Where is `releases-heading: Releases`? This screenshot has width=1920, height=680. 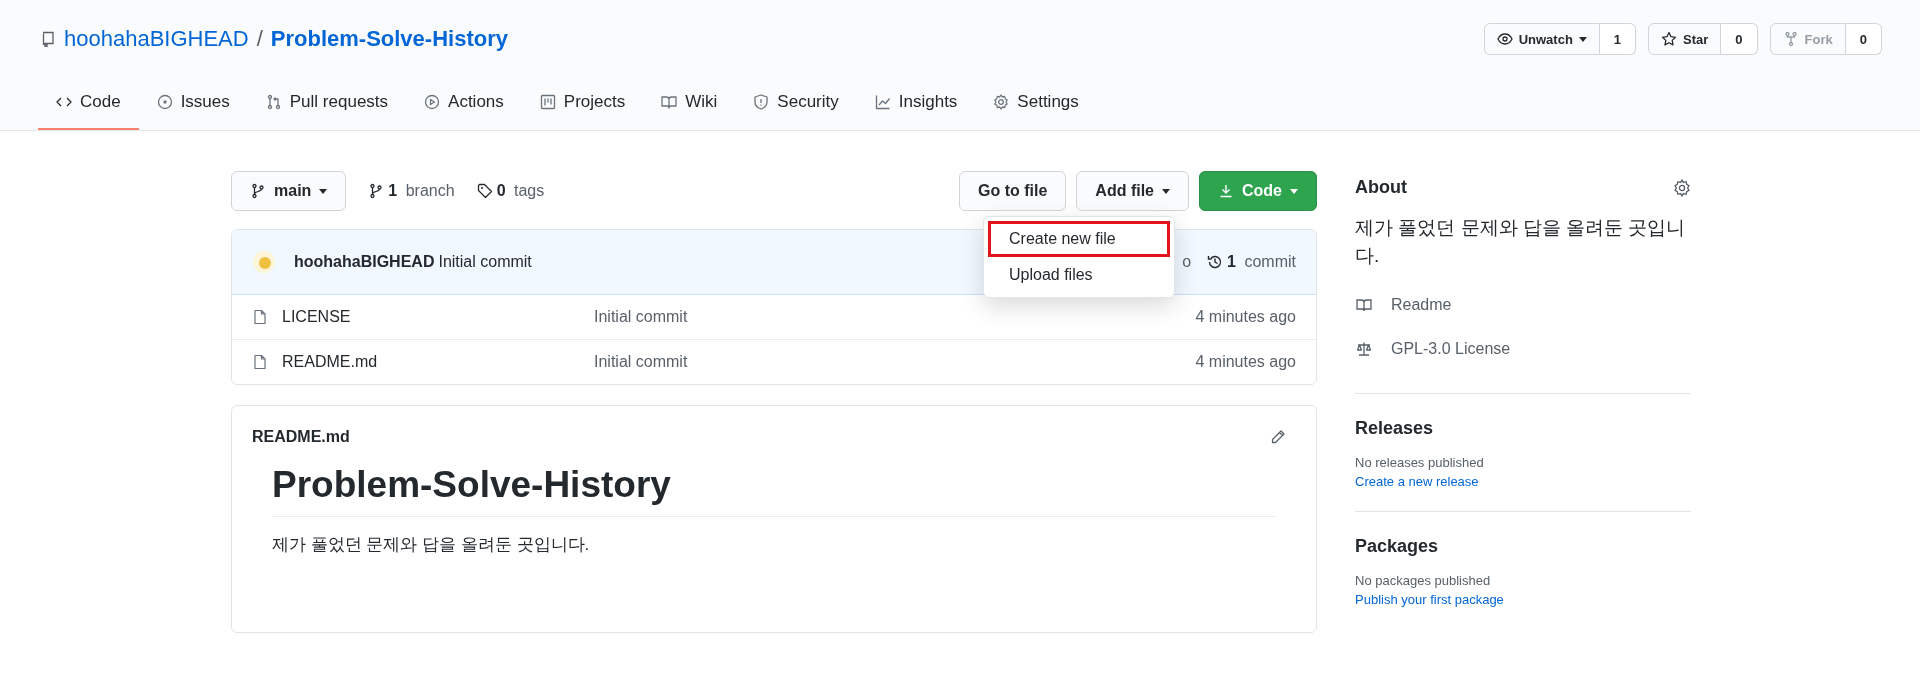 releases-heading: Releases is located at coordinates (1395, 429).